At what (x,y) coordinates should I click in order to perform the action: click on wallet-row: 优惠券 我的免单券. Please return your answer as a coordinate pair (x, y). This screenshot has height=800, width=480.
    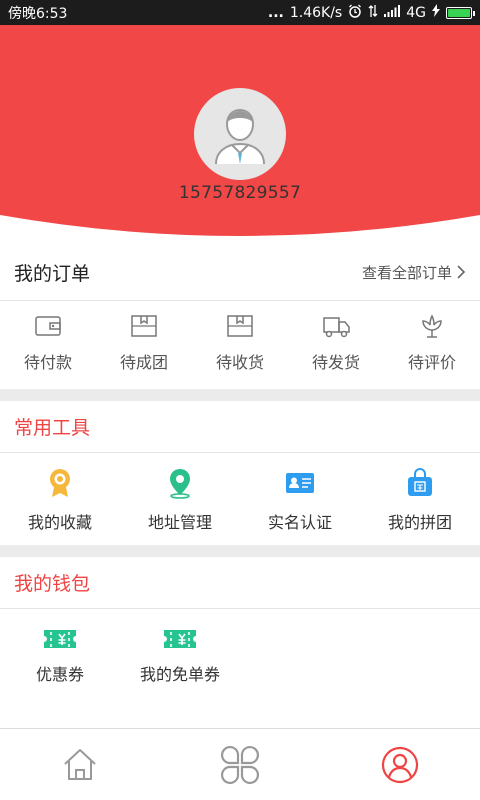
    Looking at the image, I should click on (240, 661).